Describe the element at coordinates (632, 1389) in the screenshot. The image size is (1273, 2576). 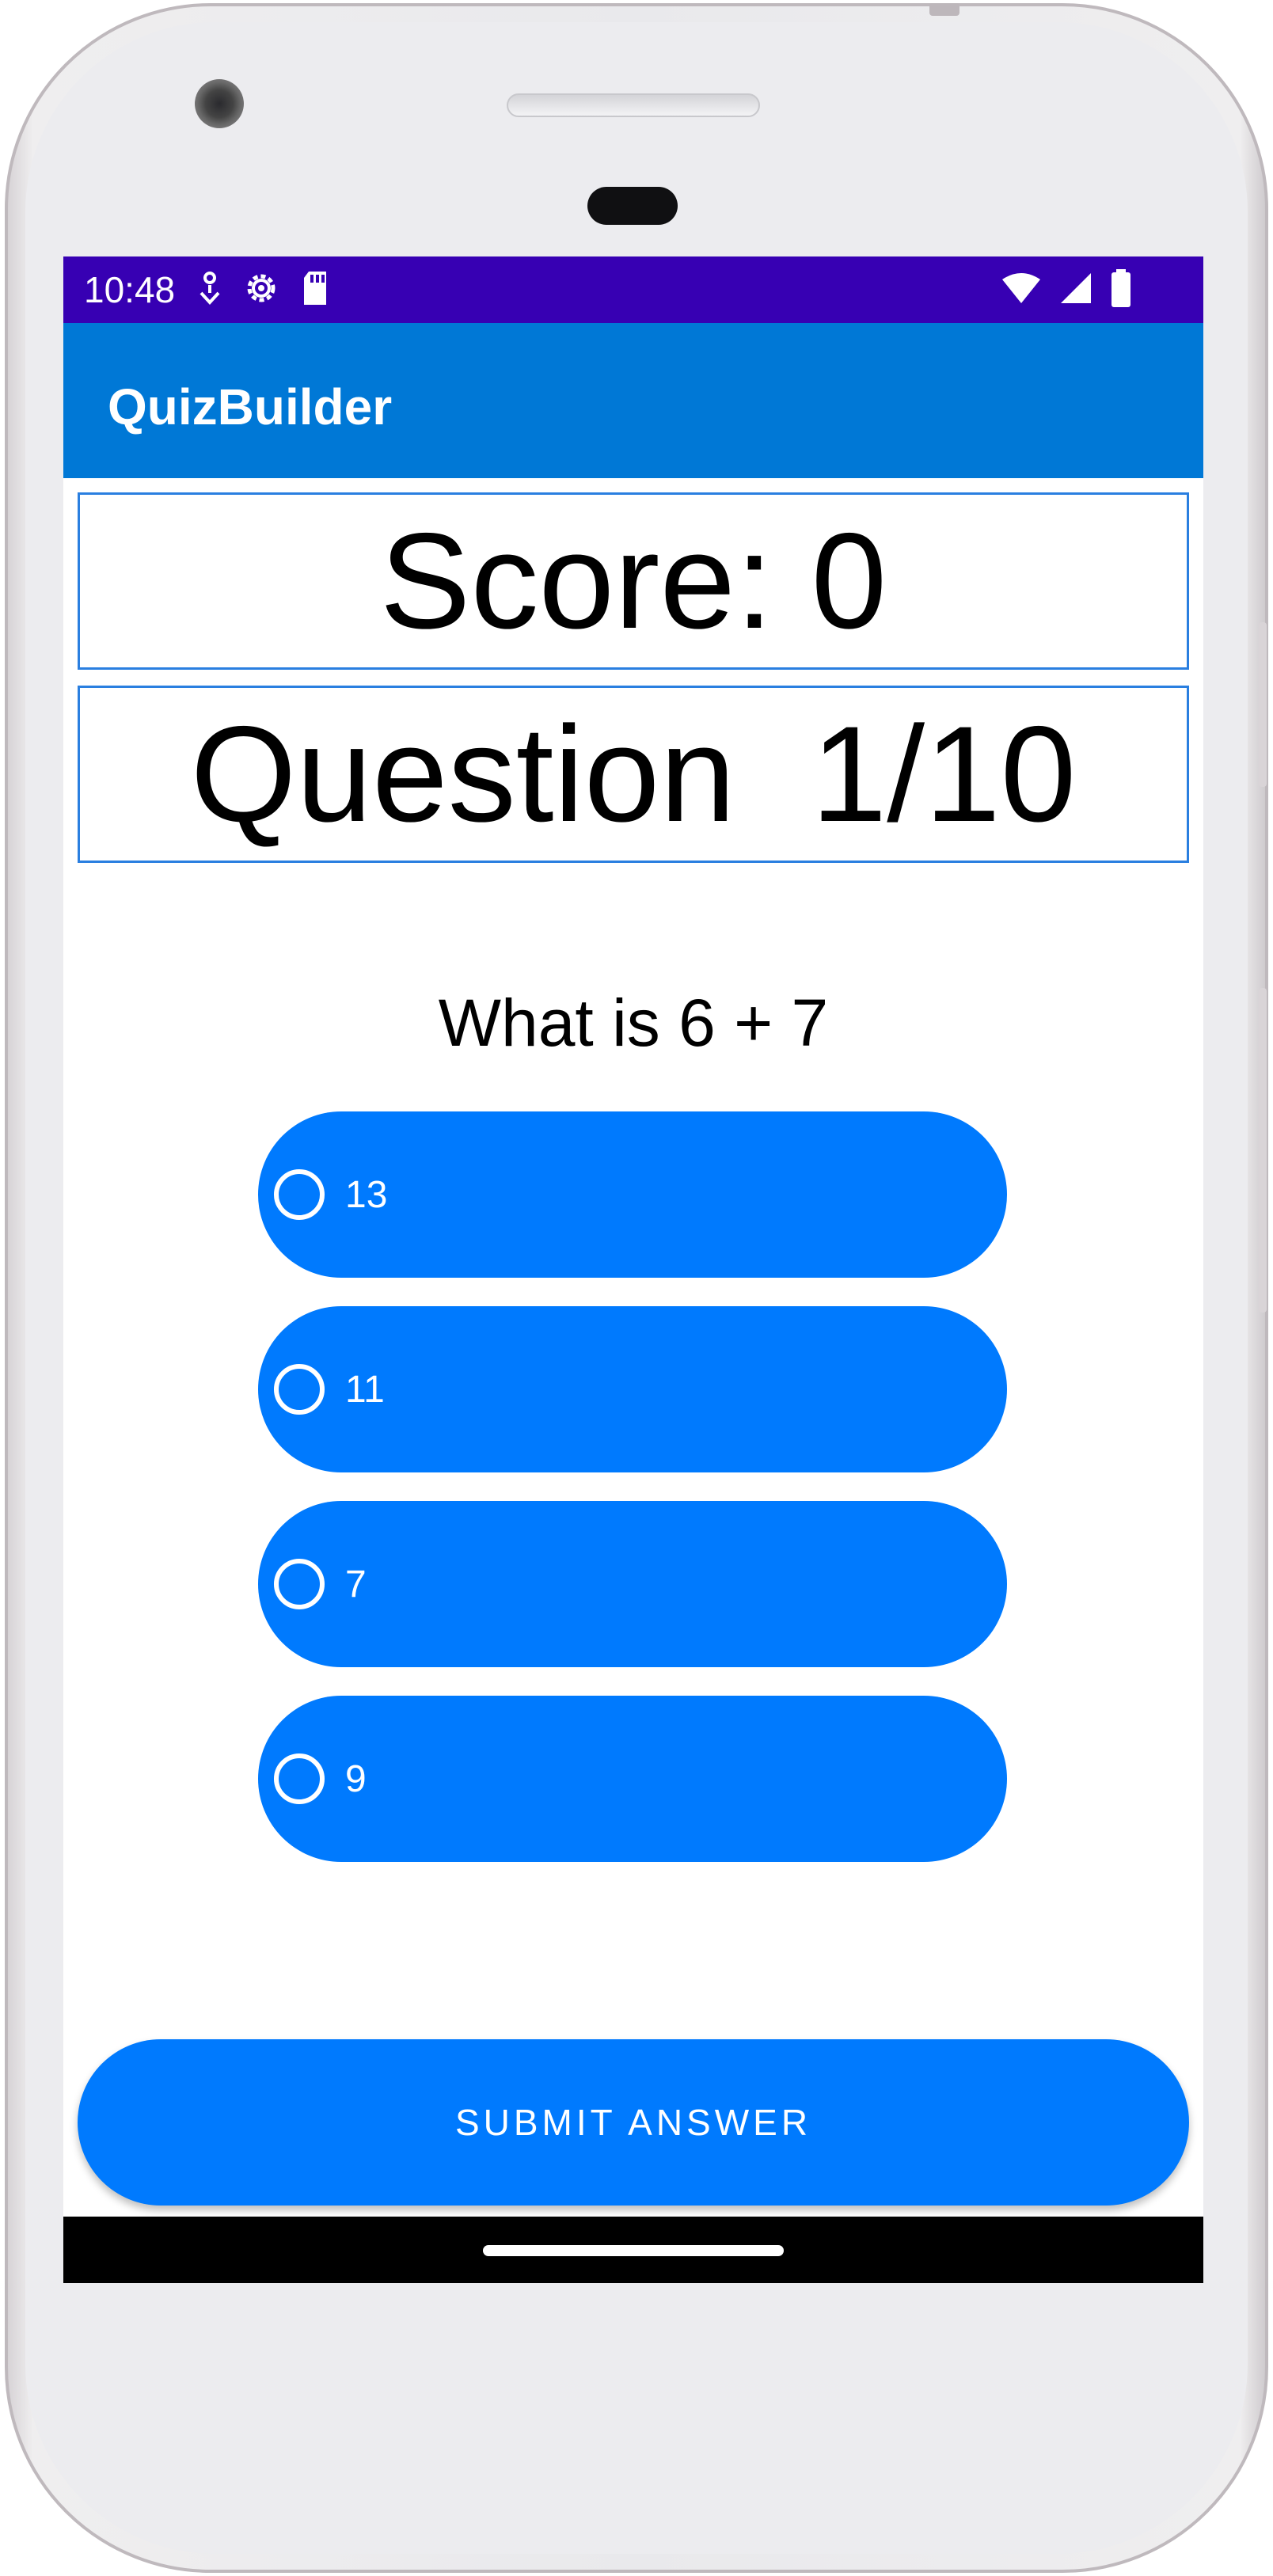
I see `answer-option: 11` at that location.